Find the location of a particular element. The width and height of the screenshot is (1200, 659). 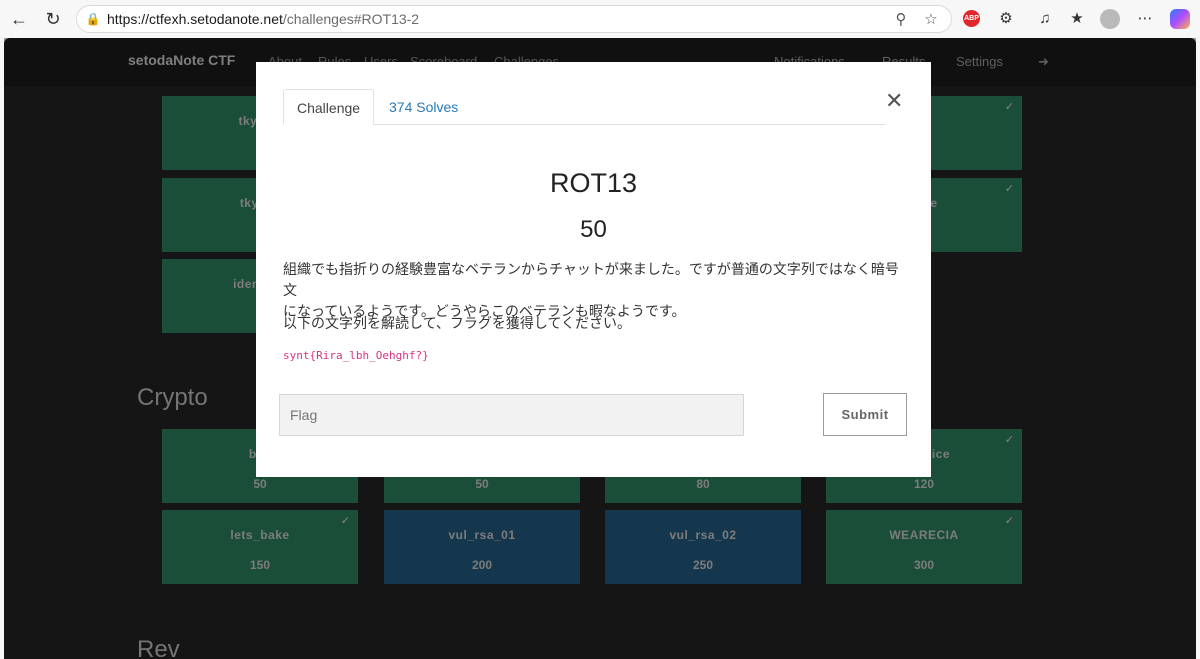

more-menu-icon: ⋯ is located at coordinates (1145, 19).